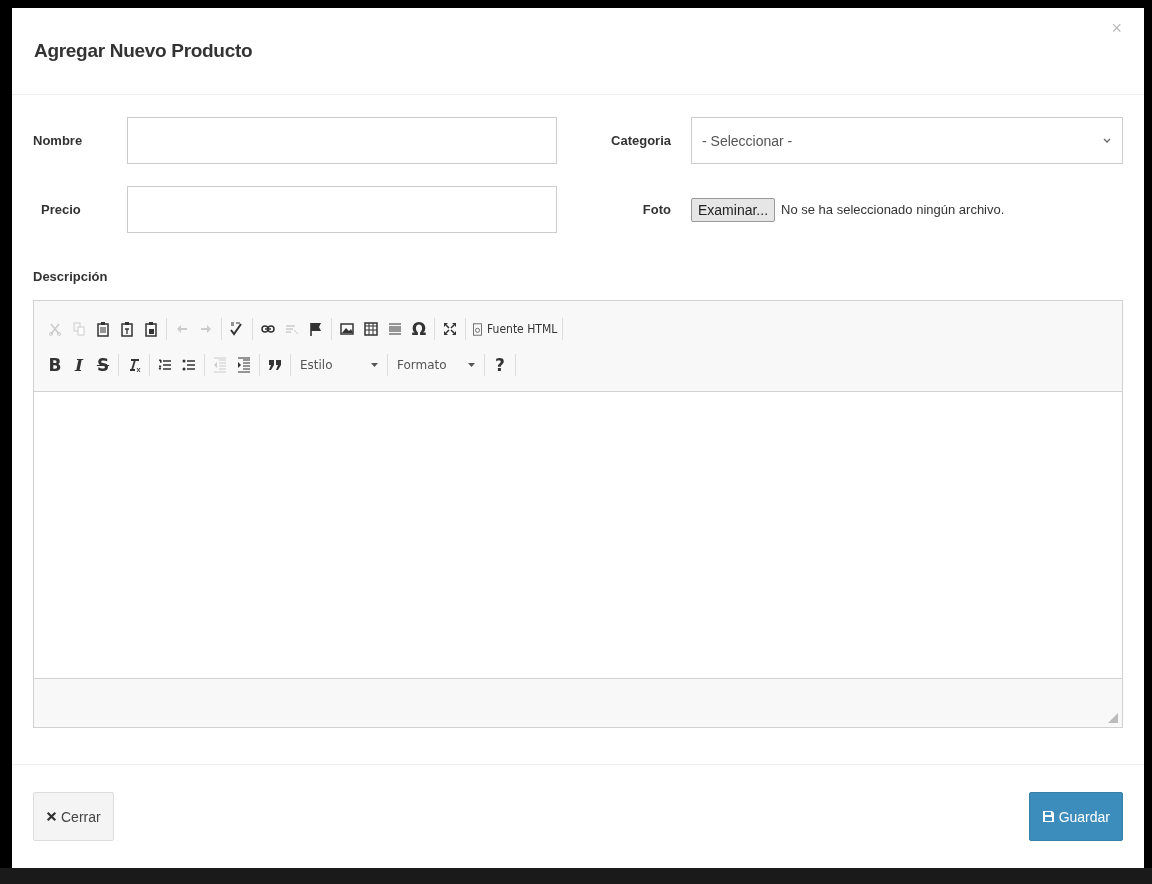 The image size is (1152, 884). Describe the element at coordinates (51, 816) in the screenshot. I see `close-icon` at that location.